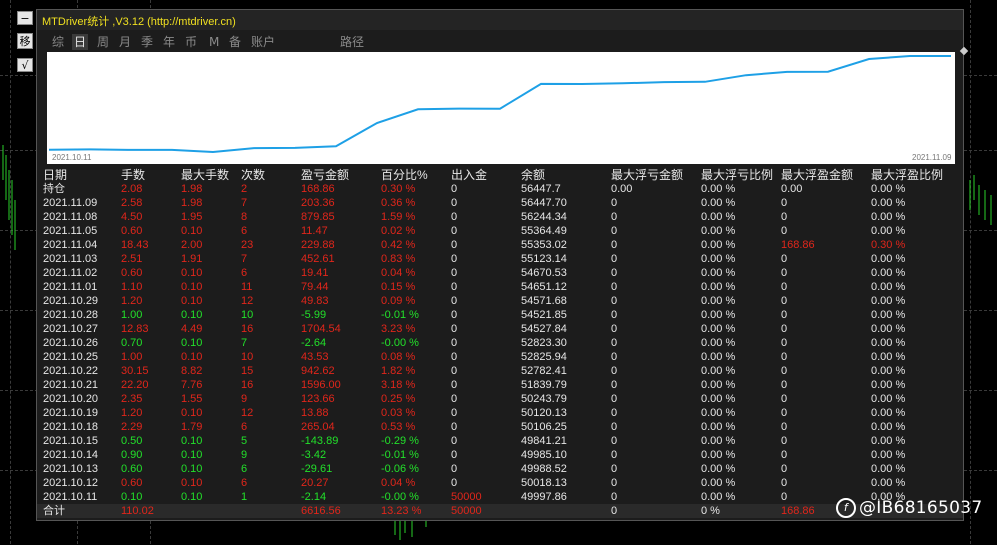  Describe the element at coordinates (647, 175) in the screenshot. I see `column-header: 最大浮亏金额` at that location.